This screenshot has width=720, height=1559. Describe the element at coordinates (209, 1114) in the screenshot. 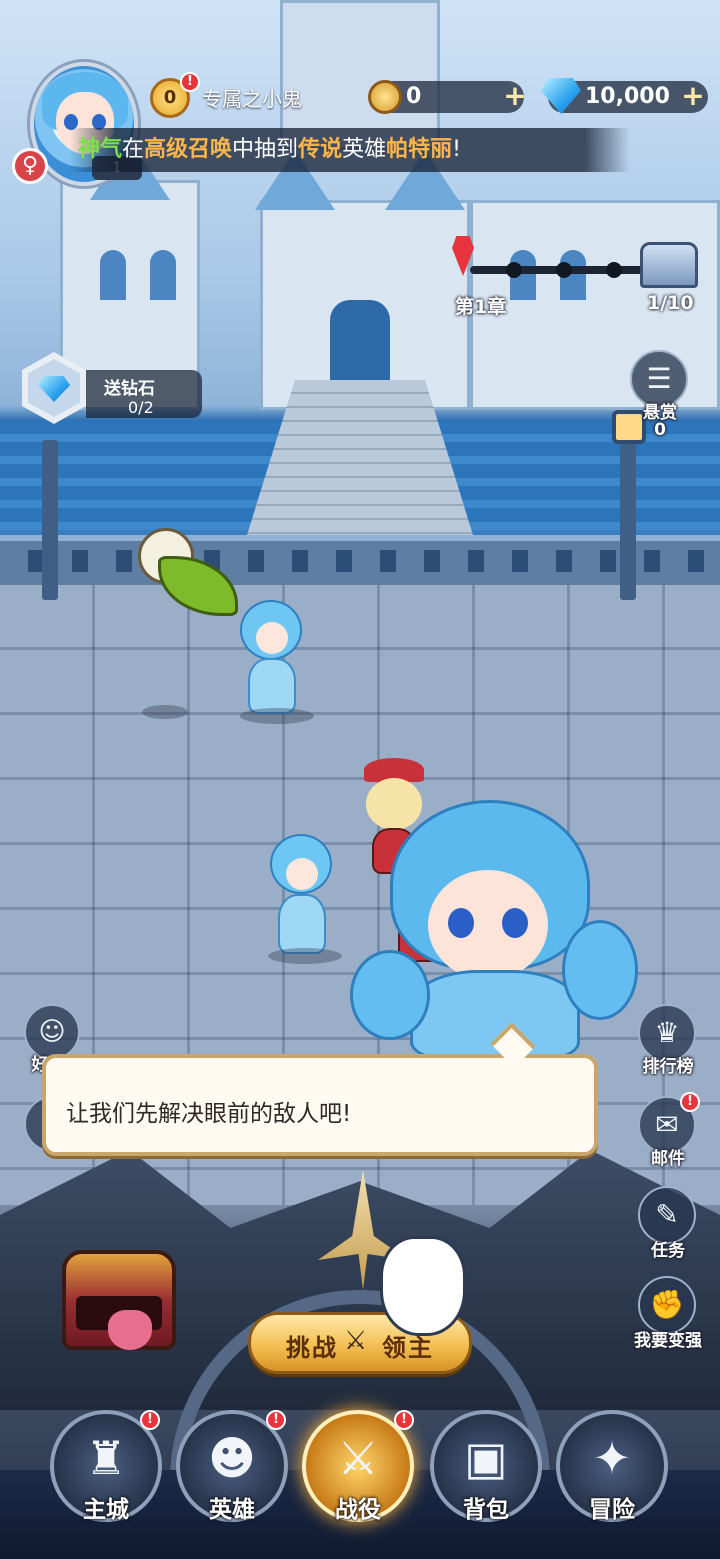

I see `dialog-text: 让我们先解决眼前的敌人吧!` at that location.